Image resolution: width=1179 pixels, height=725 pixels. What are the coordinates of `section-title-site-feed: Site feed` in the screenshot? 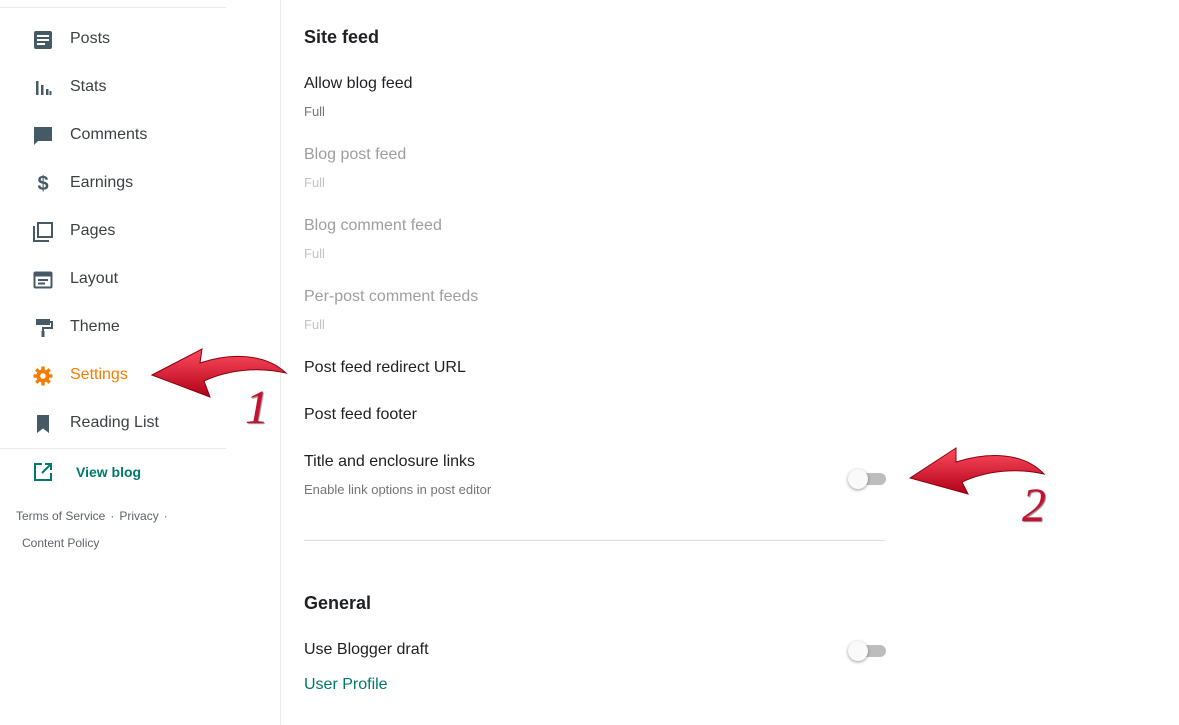 It's located at (342, 37).